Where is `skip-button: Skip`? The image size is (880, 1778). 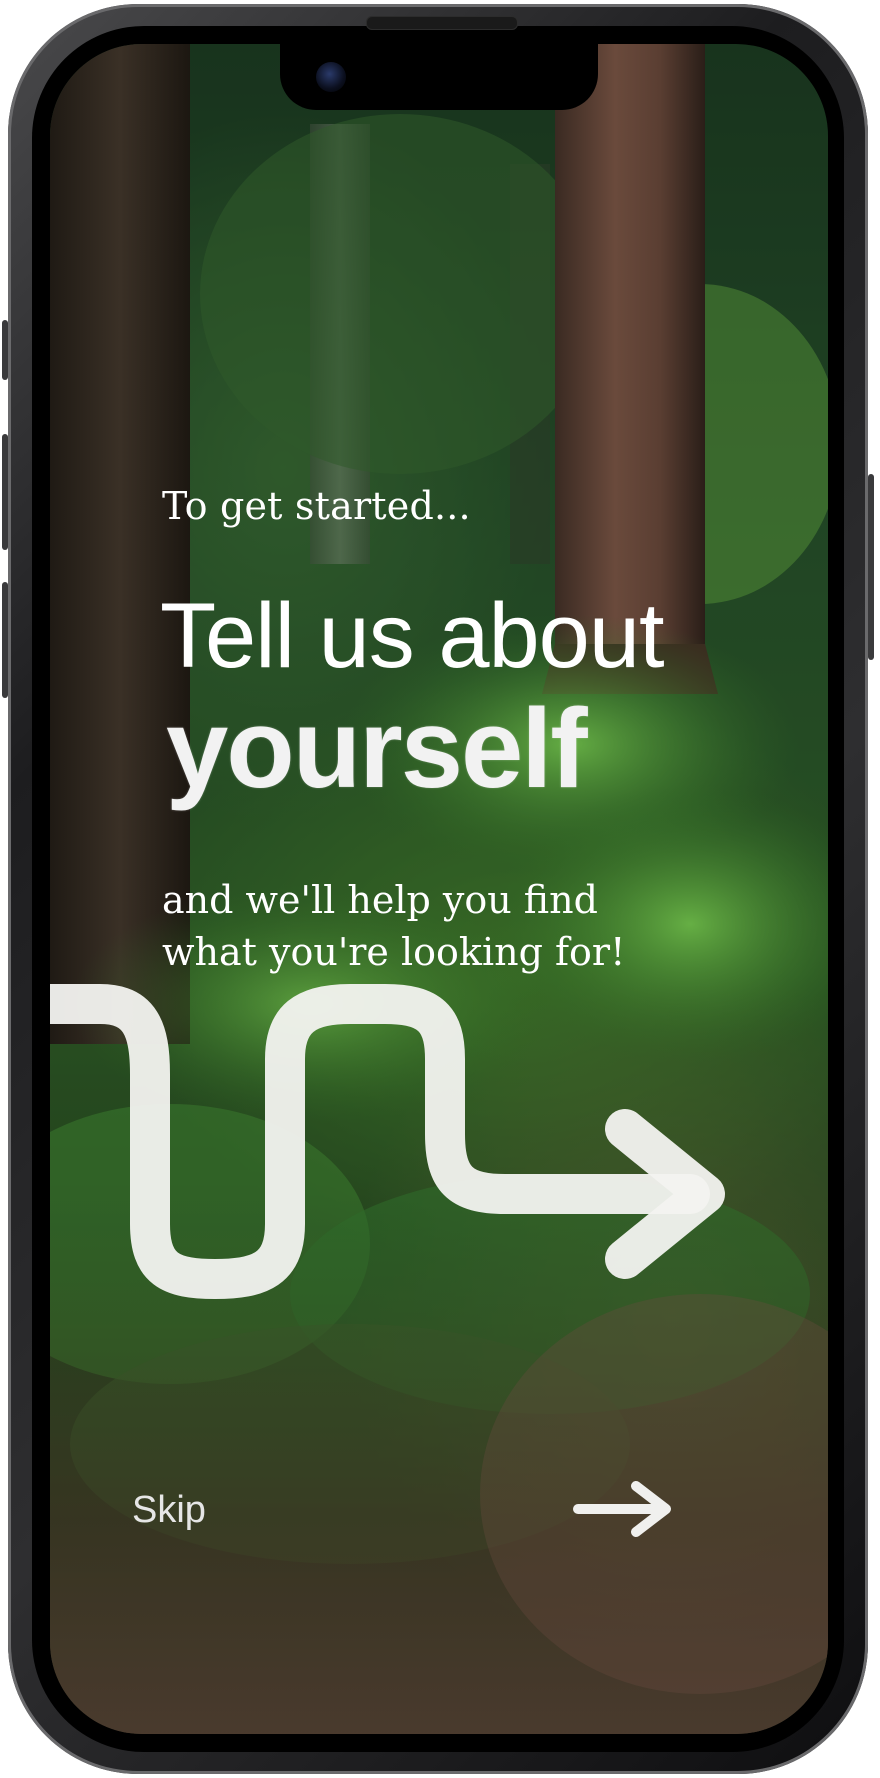
skip-button: Skip is located at coordinates (169, 1510).